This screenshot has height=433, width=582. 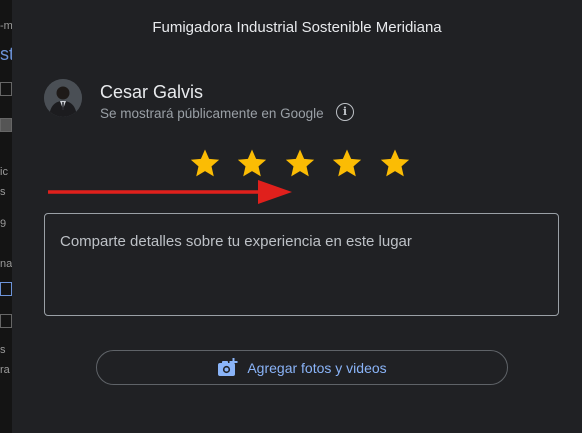 I want to click on info-icon: i, so click(x=345, y=112).